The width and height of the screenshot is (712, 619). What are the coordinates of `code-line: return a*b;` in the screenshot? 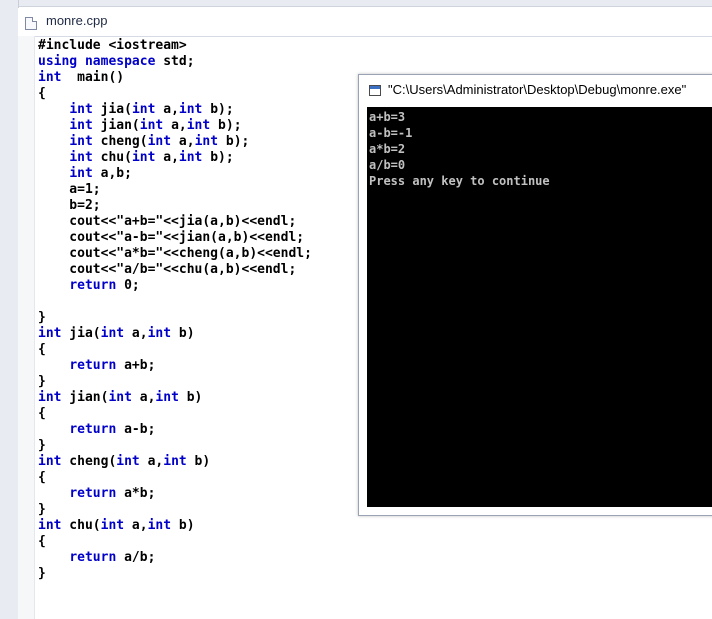 It's located at (193, 494).